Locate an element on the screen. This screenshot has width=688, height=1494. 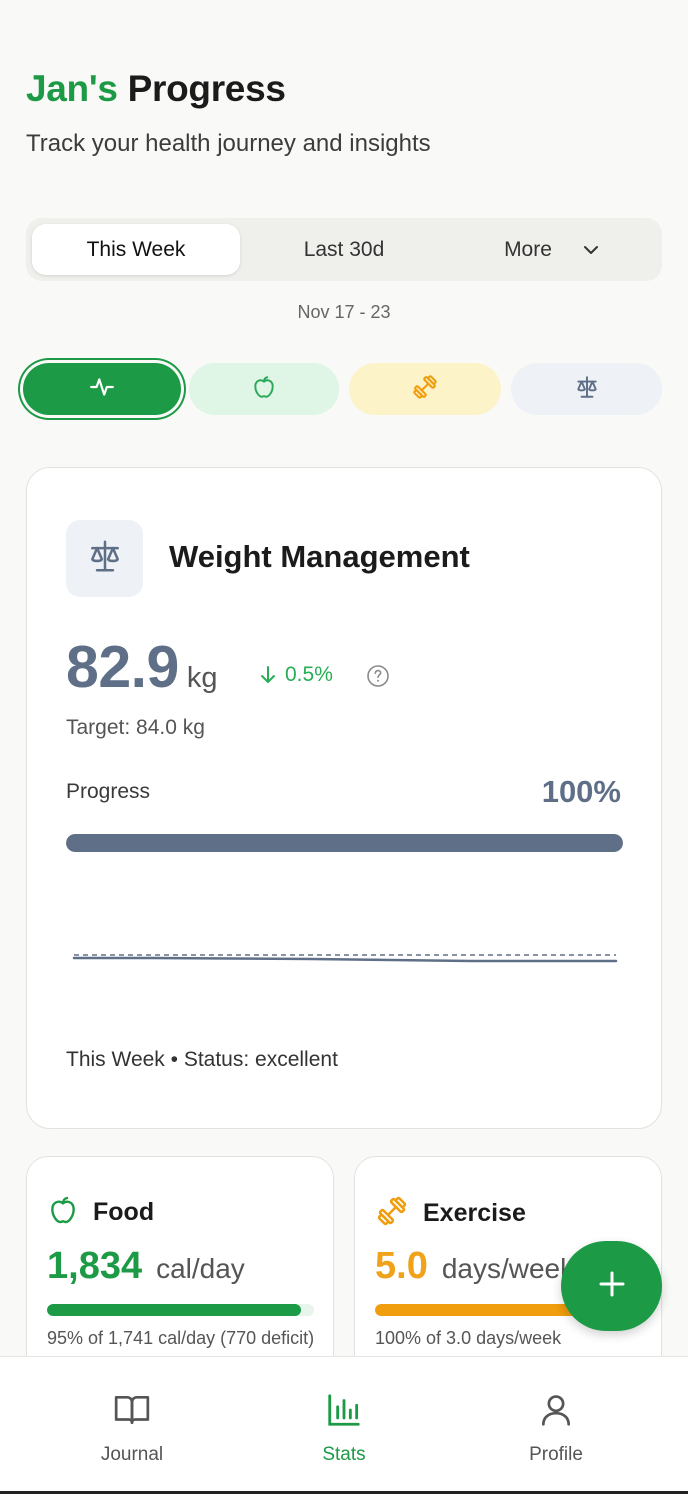
card-title: Weight Management is located at coordinates (319, 556).